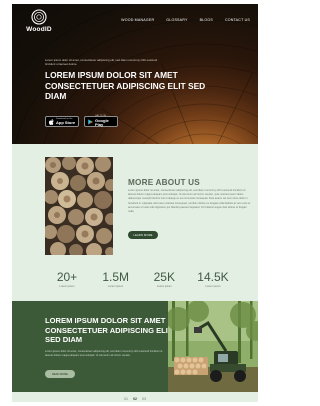 The width and height of the screenshot is (320, 406). What do you see at coordinates (67, 277) in the screenshot?
I see `stat-value: 20+` at bounding box center [67, 277].